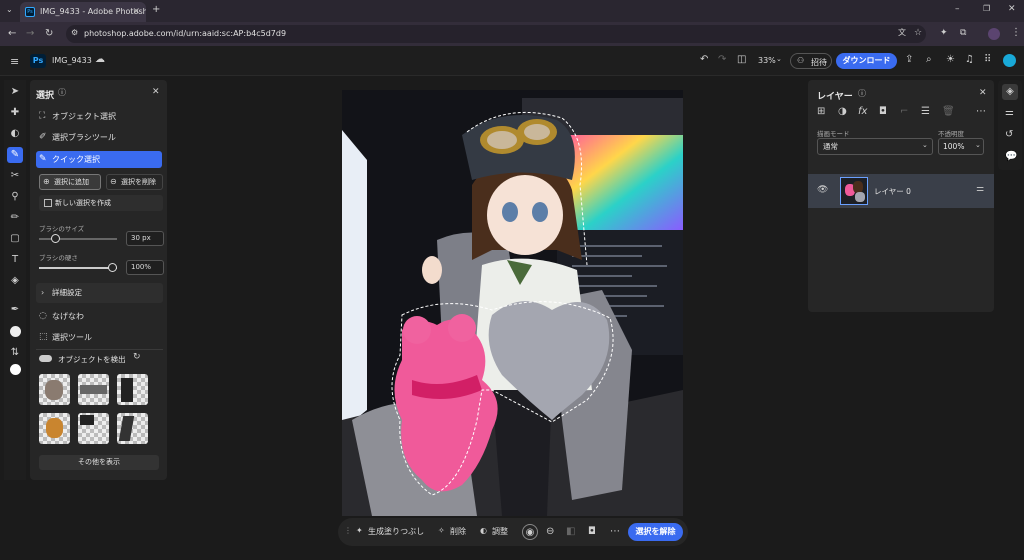  I want to click on hardness-slider, so click(78, 268).